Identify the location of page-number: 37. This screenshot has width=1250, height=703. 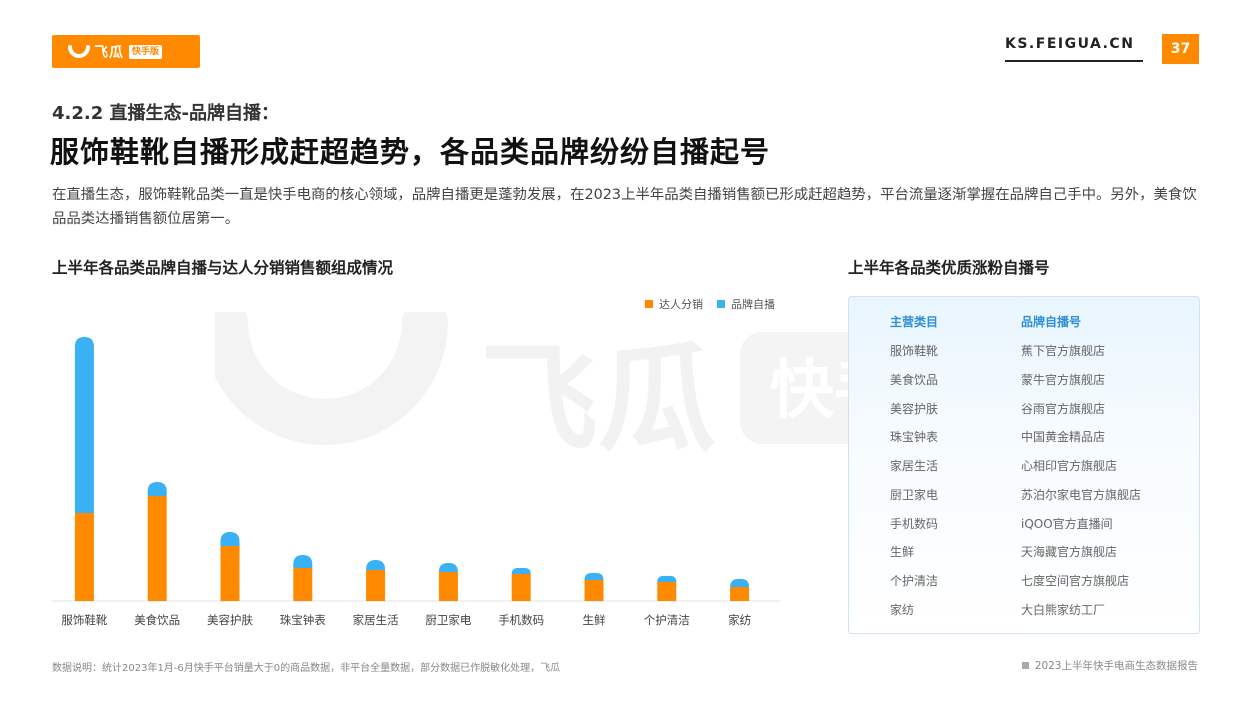
(1180, 49).